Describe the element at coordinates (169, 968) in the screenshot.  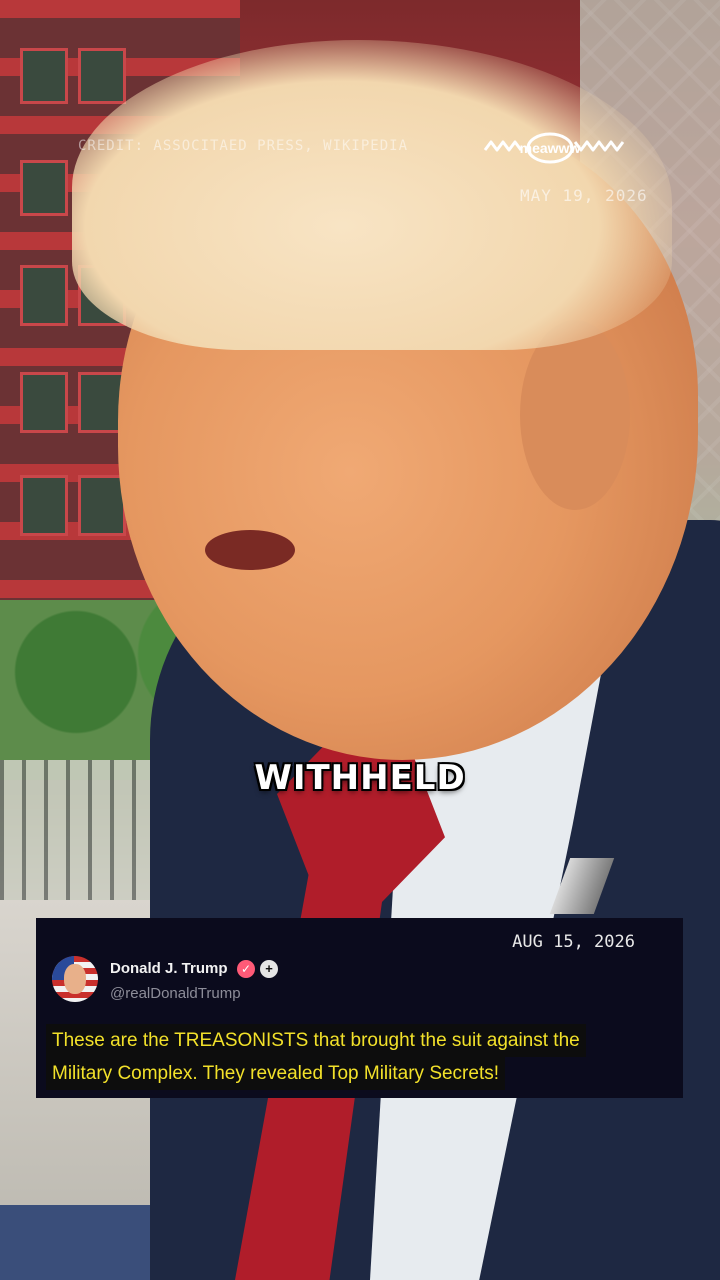
I see `author-name: Donald J. Trump` at that location.